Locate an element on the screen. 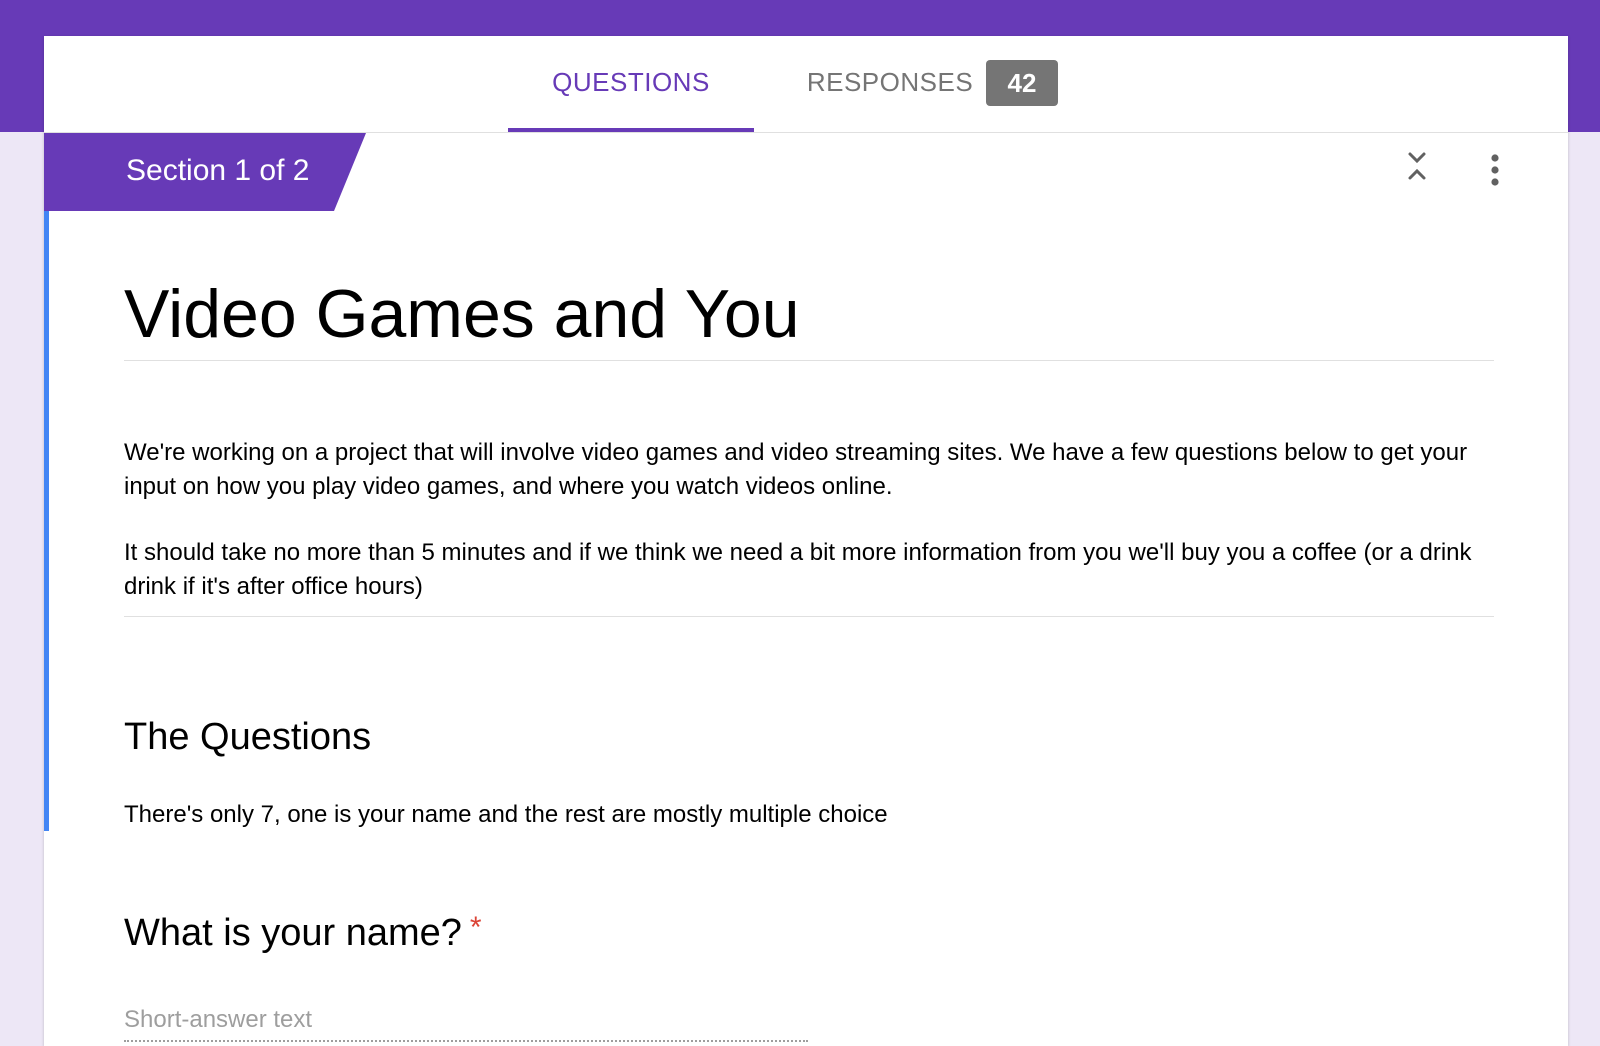 This screenshot has height=1046, width=1600. more-vert-icon is located at coordinates (1495, 172).